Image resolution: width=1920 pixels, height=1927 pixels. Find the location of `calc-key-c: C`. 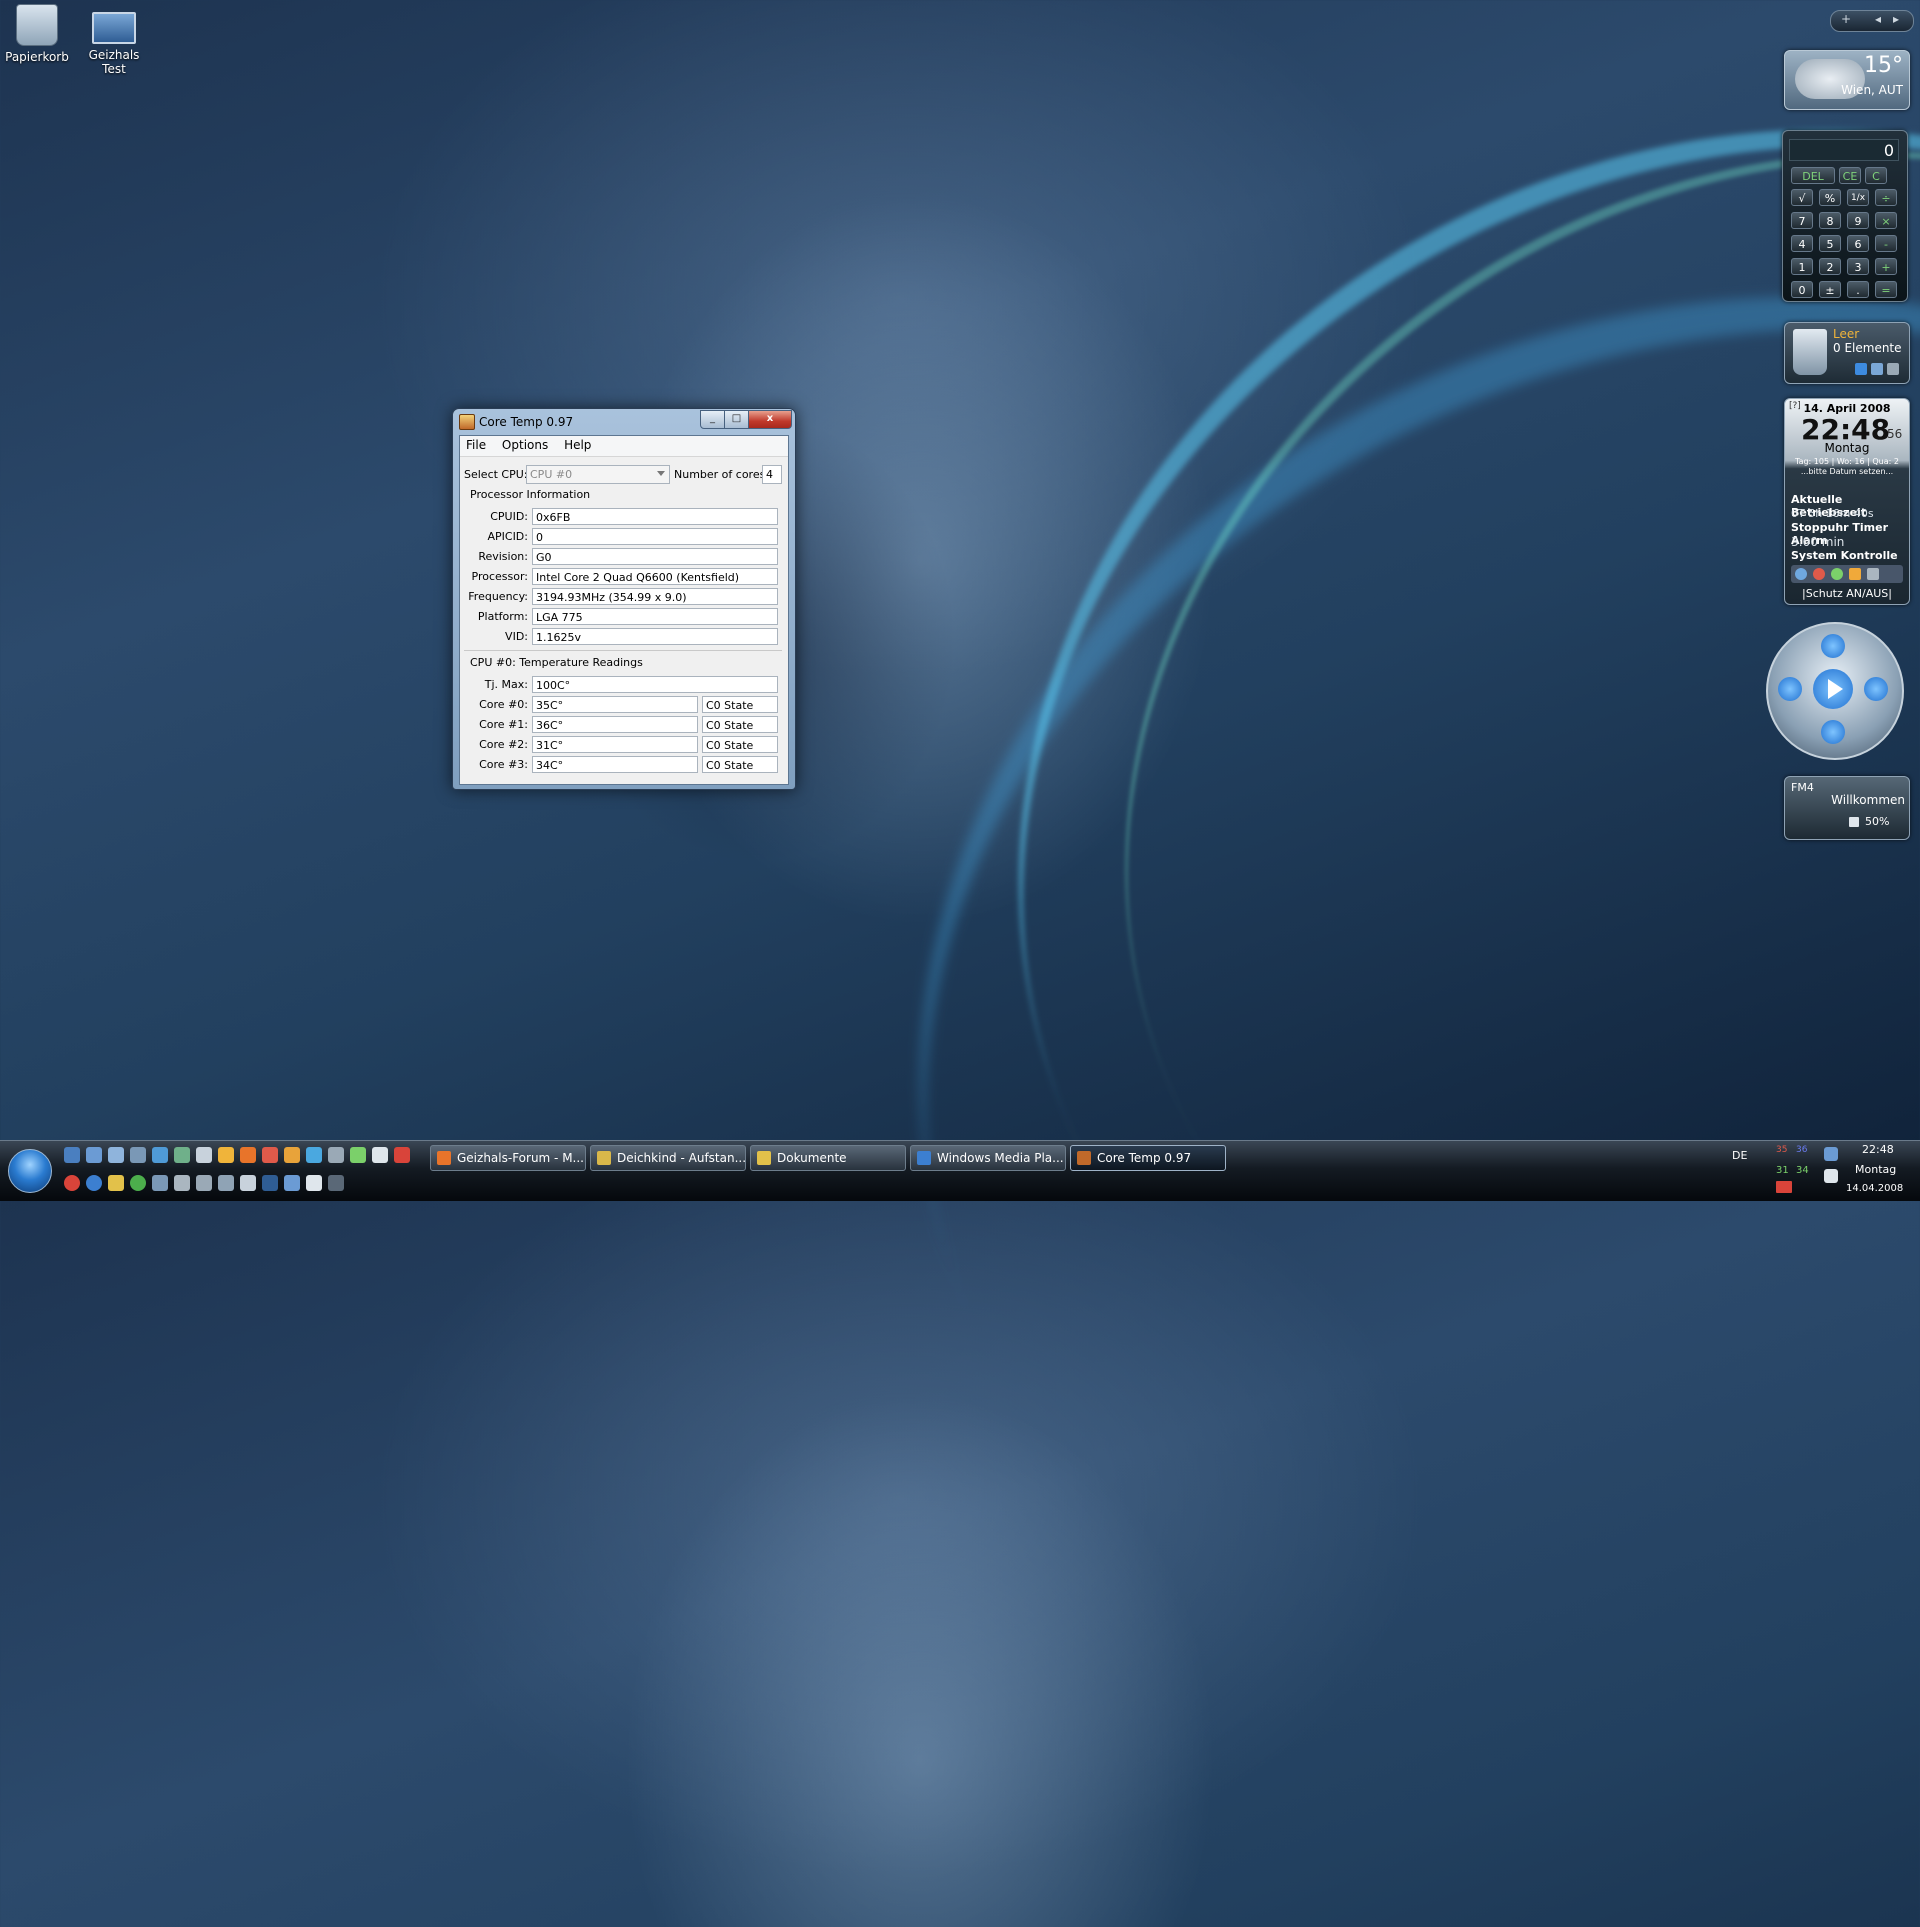

calc-key-c: C is located at coordinates (1876, 175).